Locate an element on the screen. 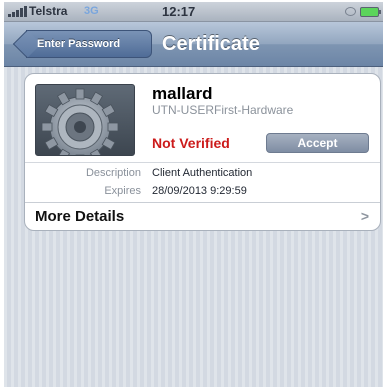 The height and width of the screenshot is (387, 383). divider is located at coordinates (202, 162).